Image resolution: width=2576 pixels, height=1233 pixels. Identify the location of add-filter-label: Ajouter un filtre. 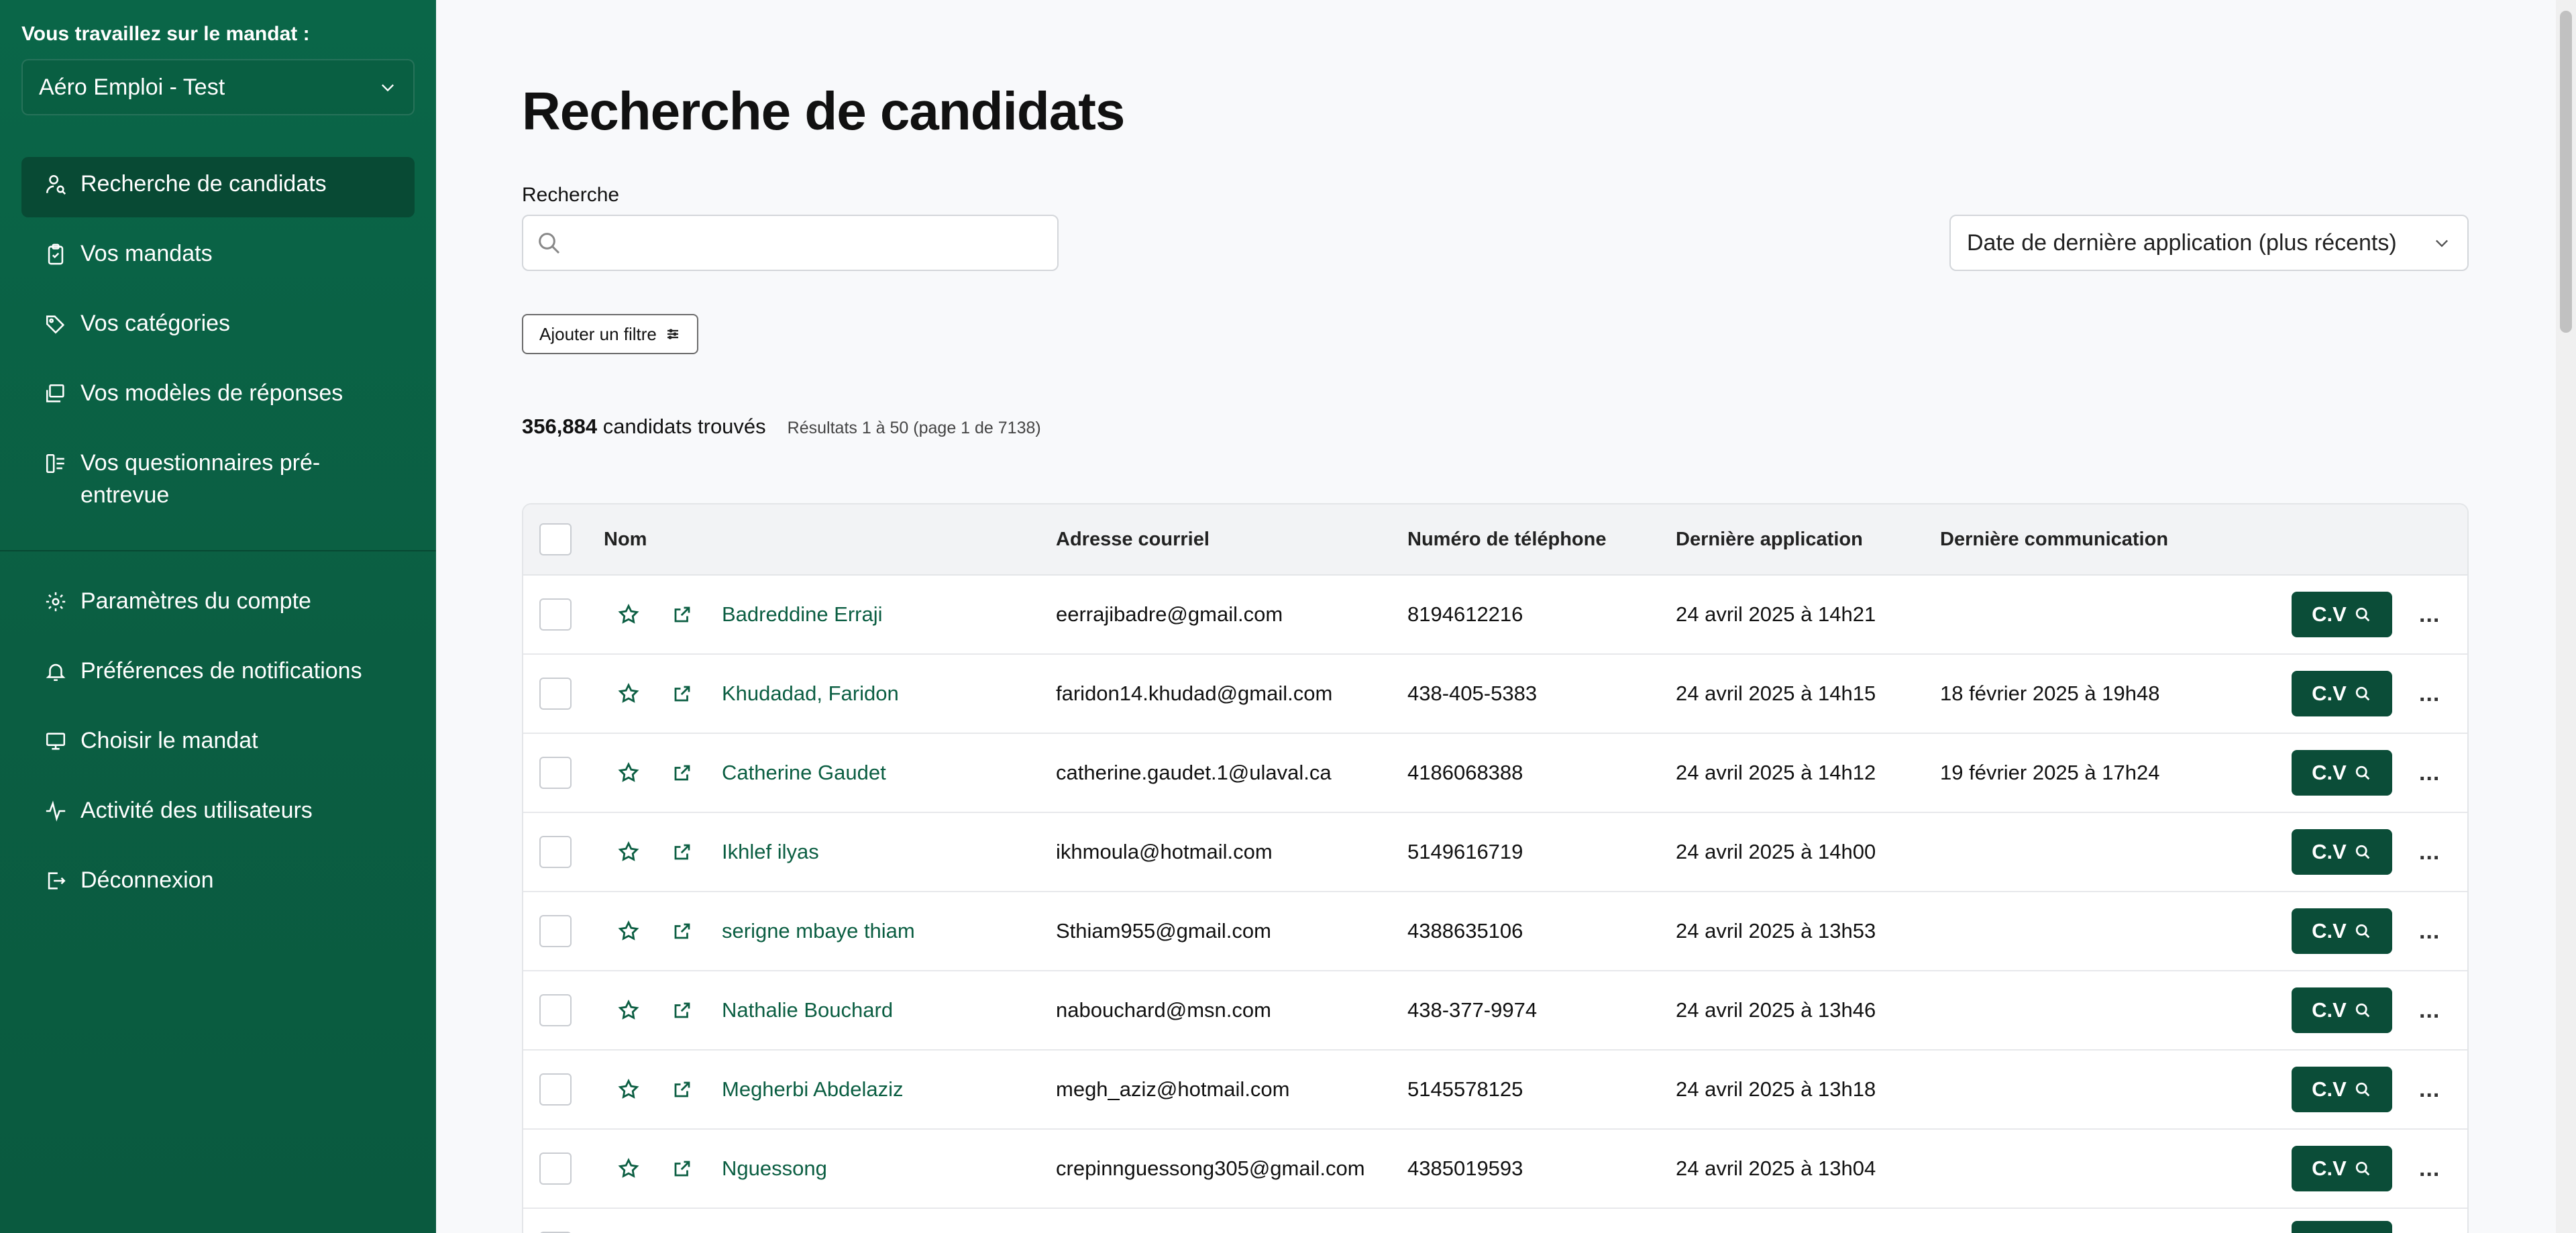
(598, 333).